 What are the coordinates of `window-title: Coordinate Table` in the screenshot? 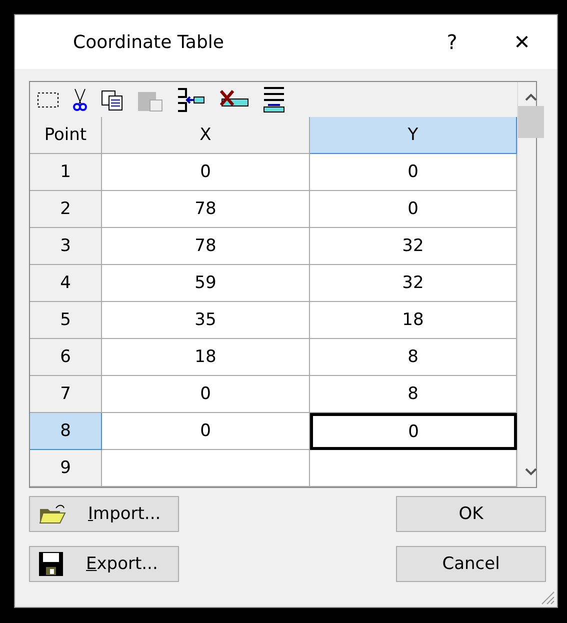 It's located at (149, 42).